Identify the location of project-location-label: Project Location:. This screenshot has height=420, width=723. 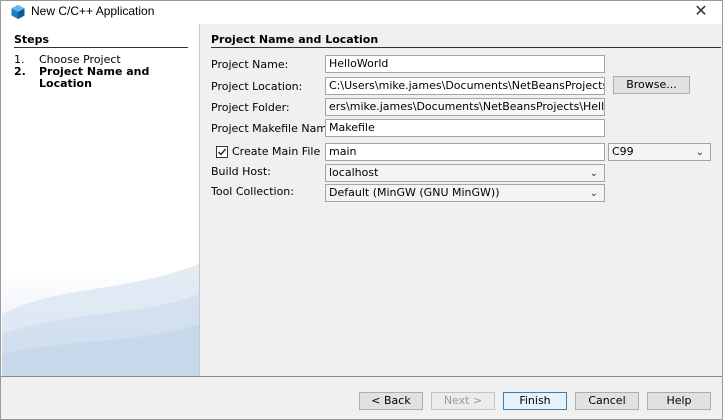
(257, 86).